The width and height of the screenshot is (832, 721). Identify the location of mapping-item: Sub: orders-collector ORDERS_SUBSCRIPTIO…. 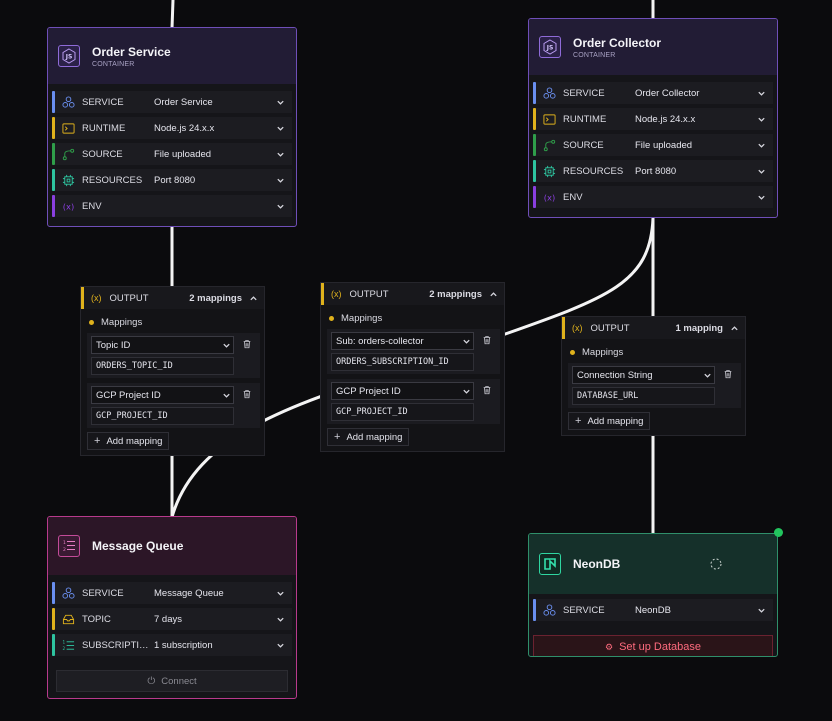
(413, 351).